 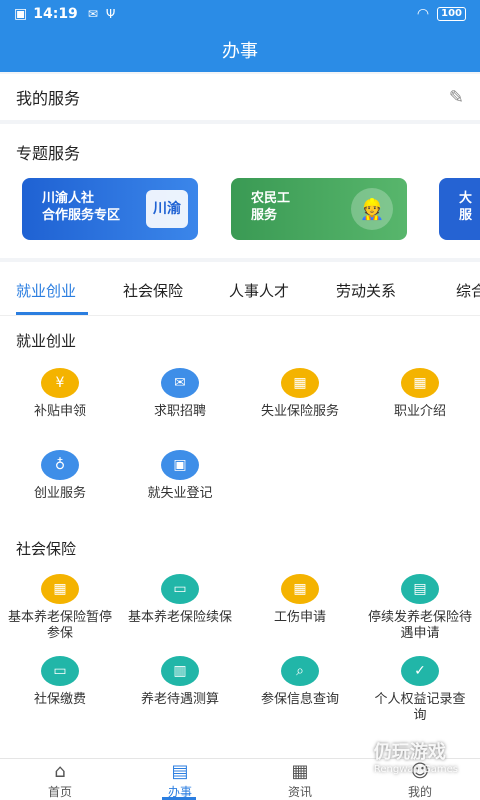 I want to click on status-bar: ▣ 14:19 ✉ Ψ ◠ 100, so click(x=240, y=14).